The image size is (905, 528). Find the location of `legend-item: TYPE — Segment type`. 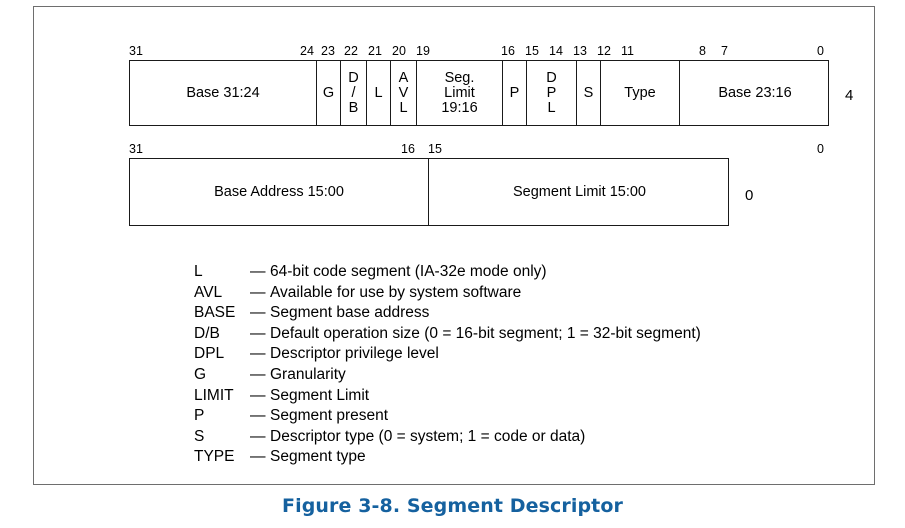

legend-item: TYPE — Segment type is located at coordinates (447, 457).